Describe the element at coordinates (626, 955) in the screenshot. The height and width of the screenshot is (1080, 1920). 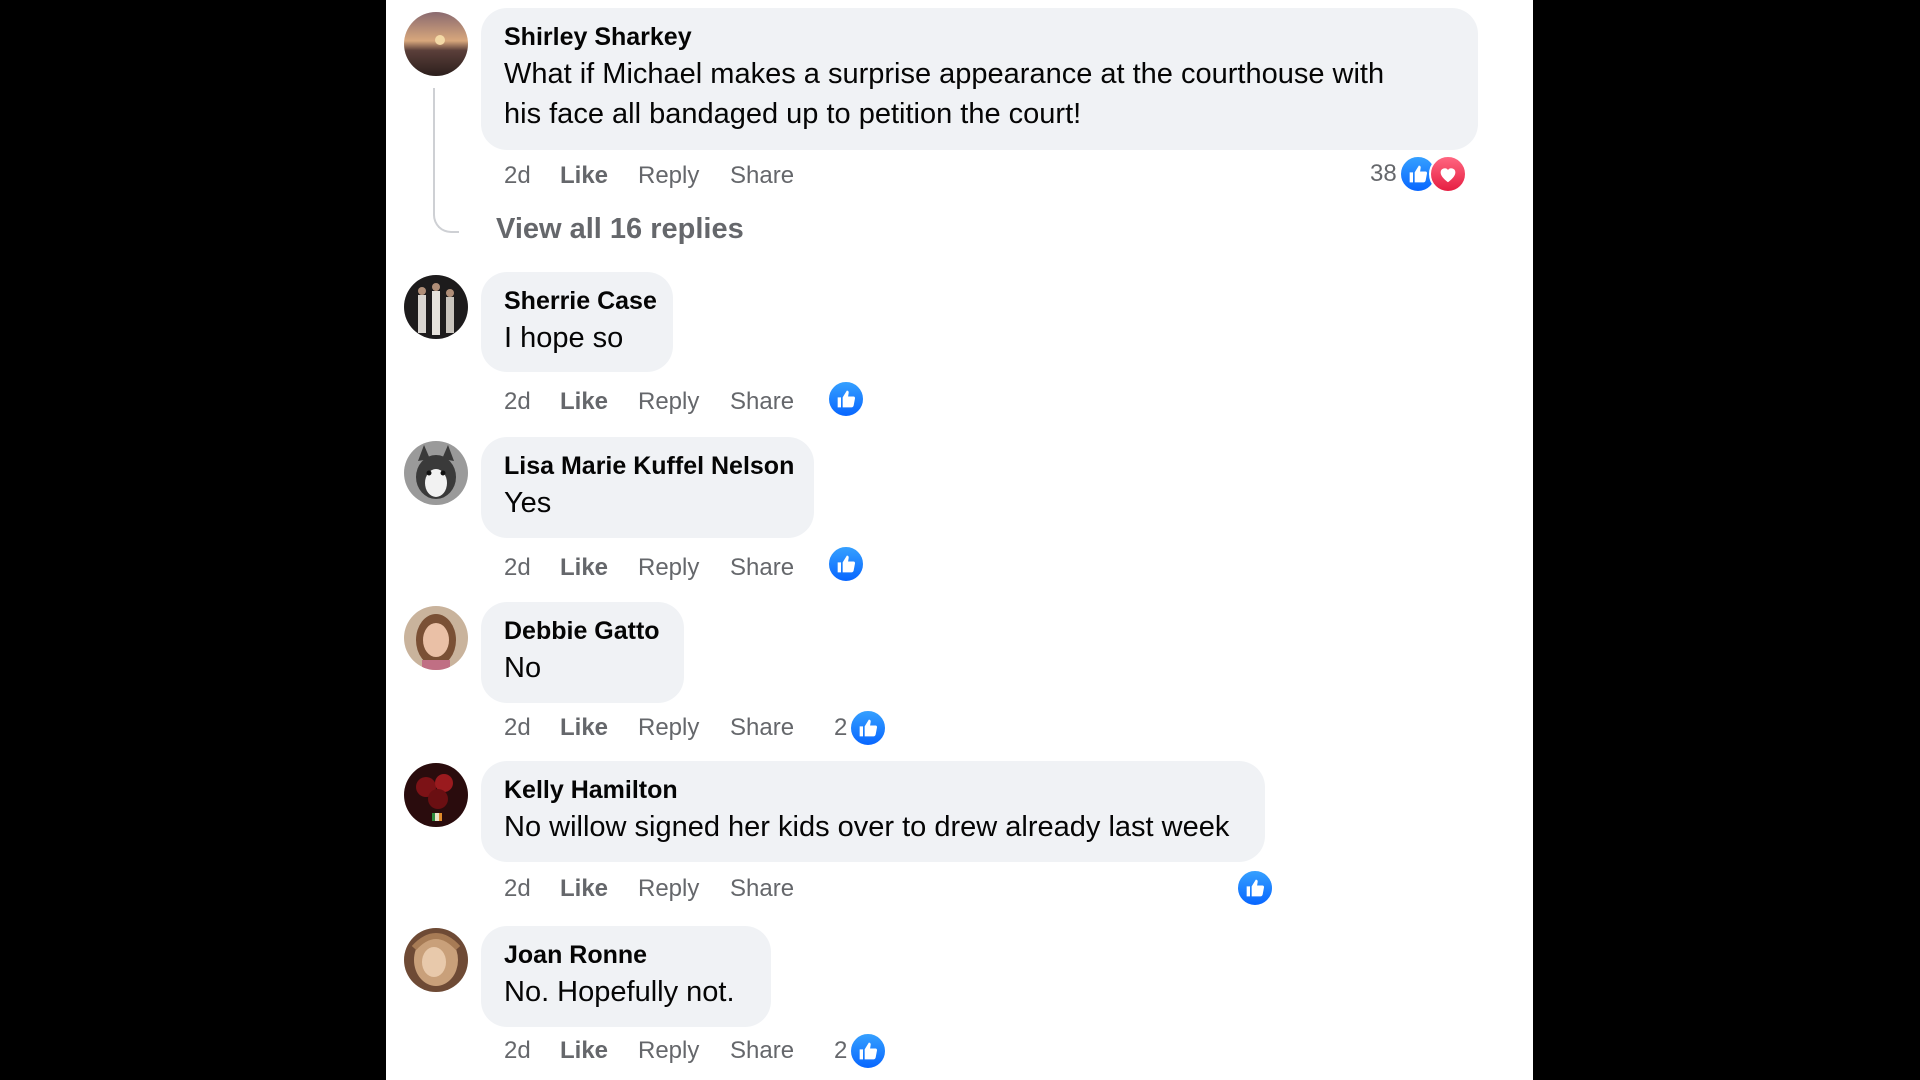
I see `comment-author: Joan Ronne` at that location.